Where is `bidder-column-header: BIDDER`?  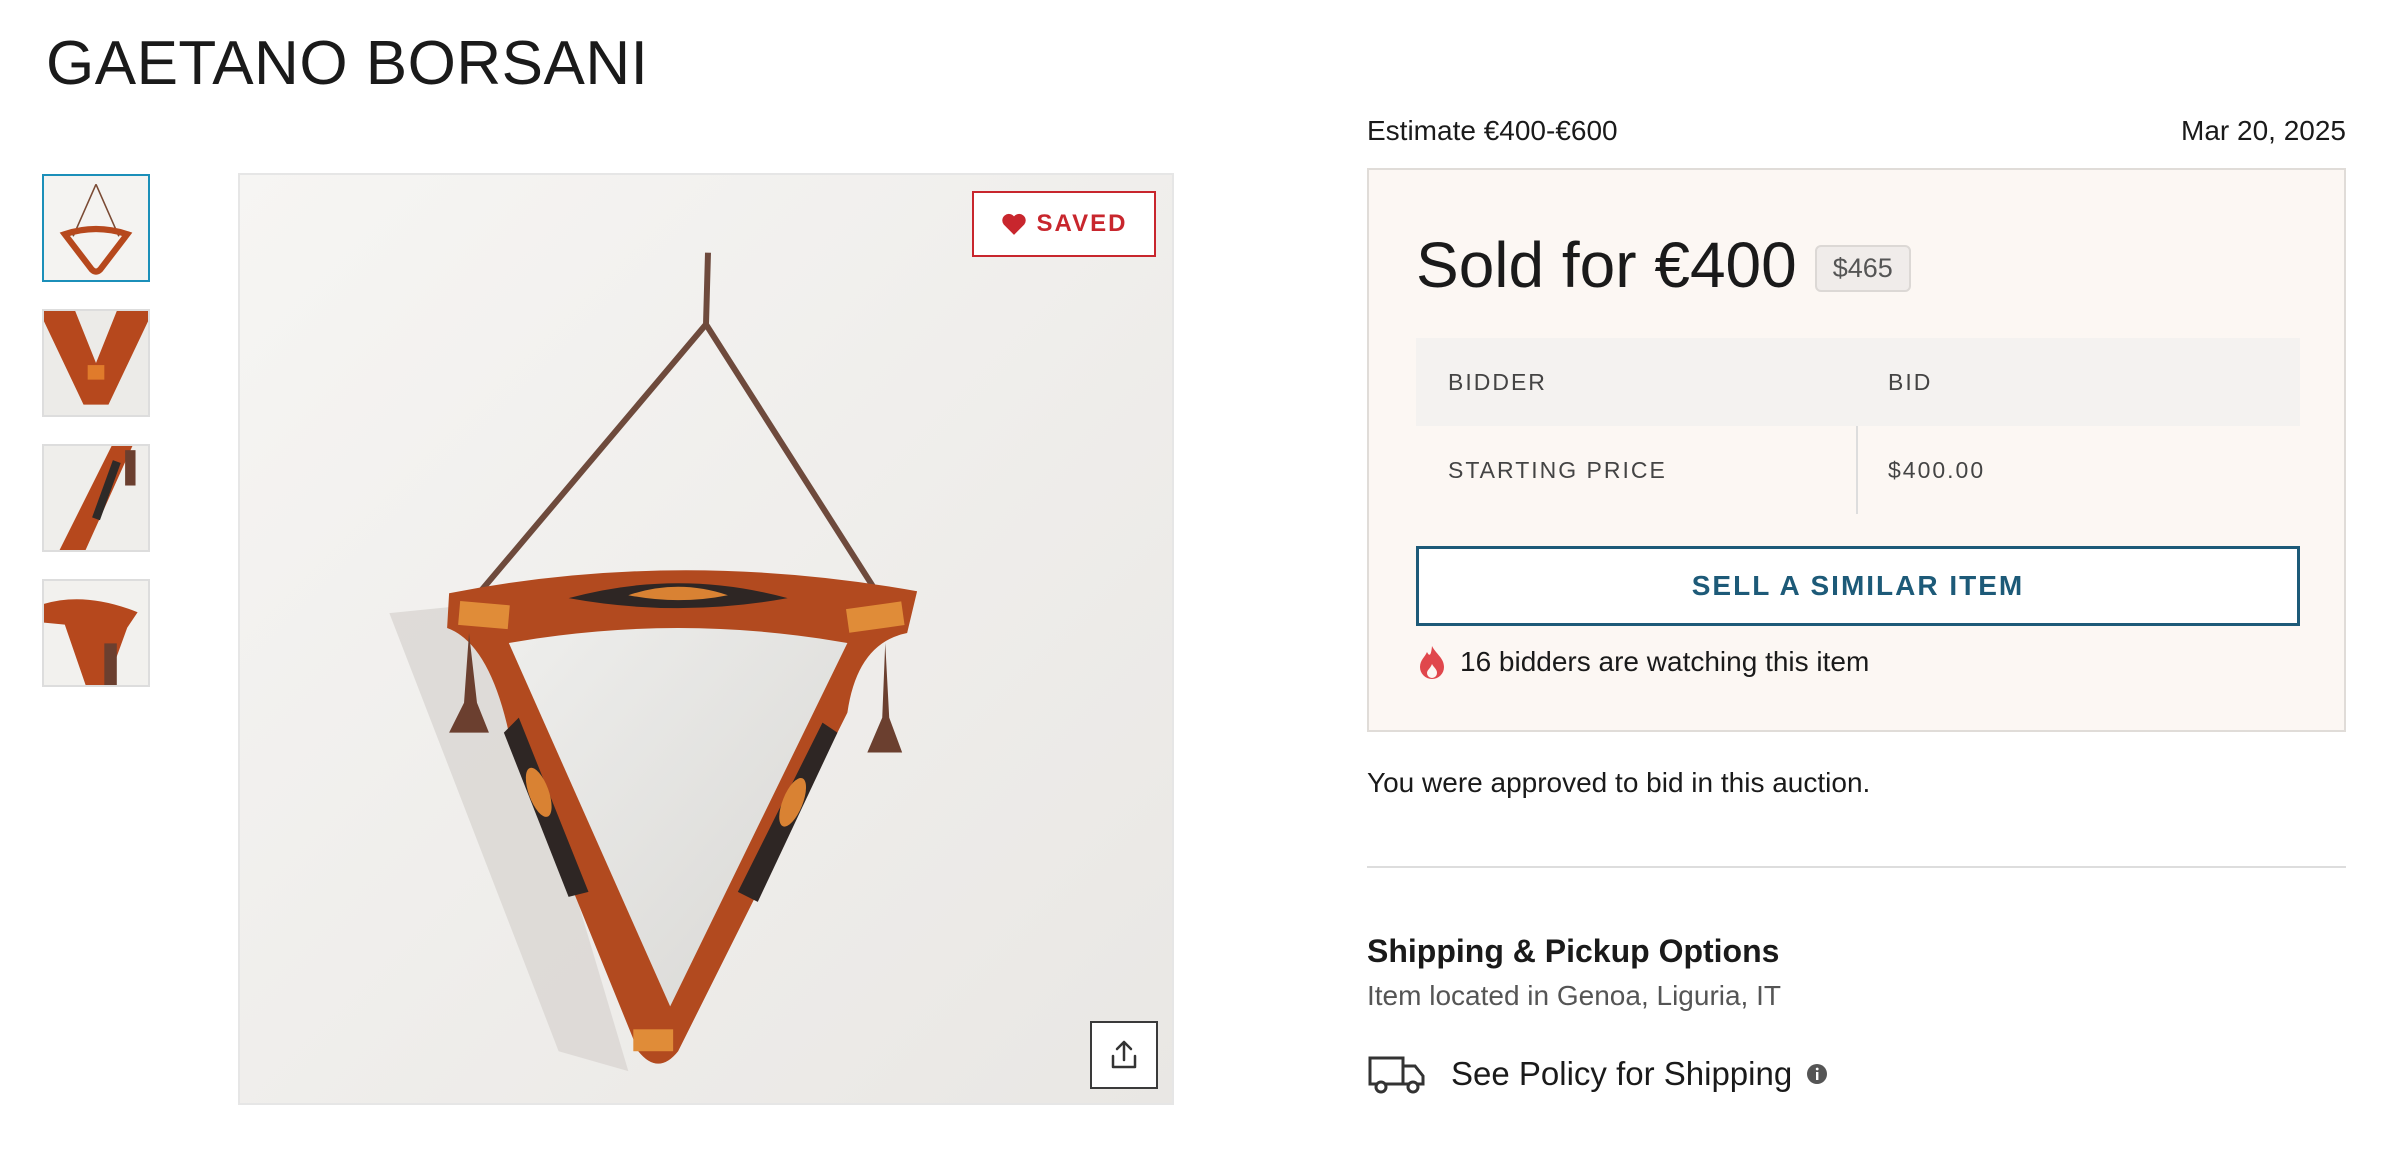 bidder-column-header: BIDDER is located at coordinates (1497, 381).